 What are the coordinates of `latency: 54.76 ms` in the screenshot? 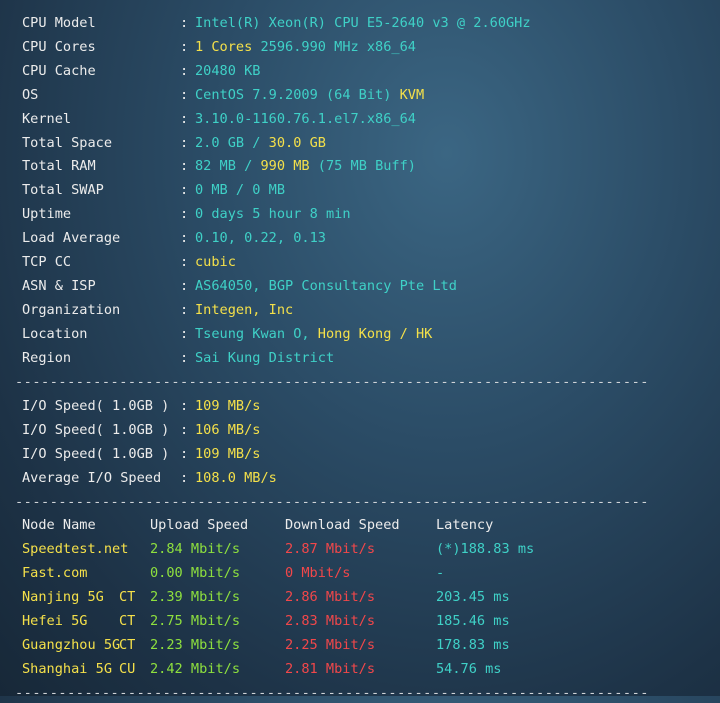 It's located at (469, 668).